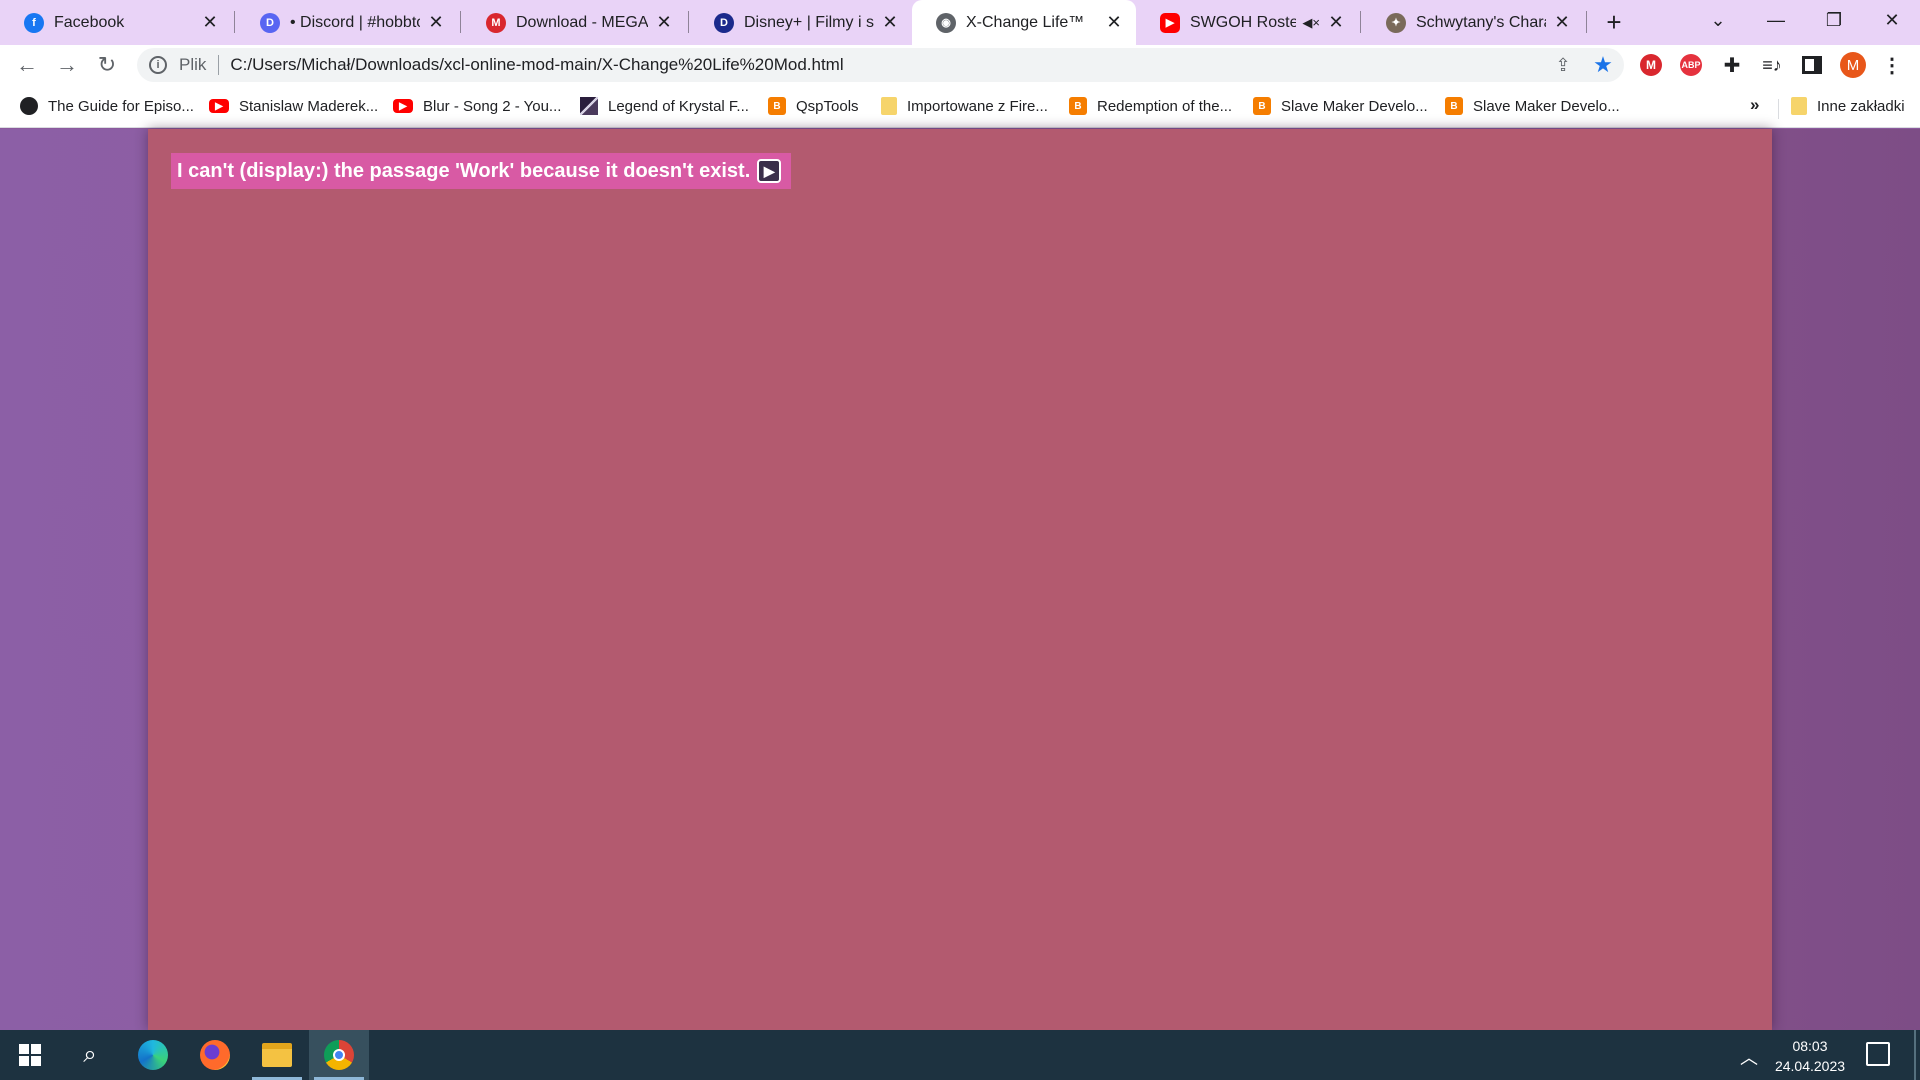 This screenshot has height=1080, width=1920. I want to click on taskbar-file-explorer, so click(277, 1055).